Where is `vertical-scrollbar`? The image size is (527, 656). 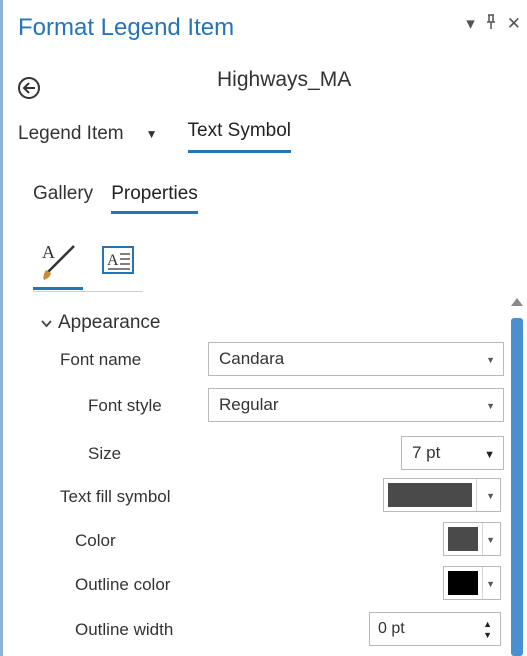 vertical-scrollbar is located at coordinates (517, 476).